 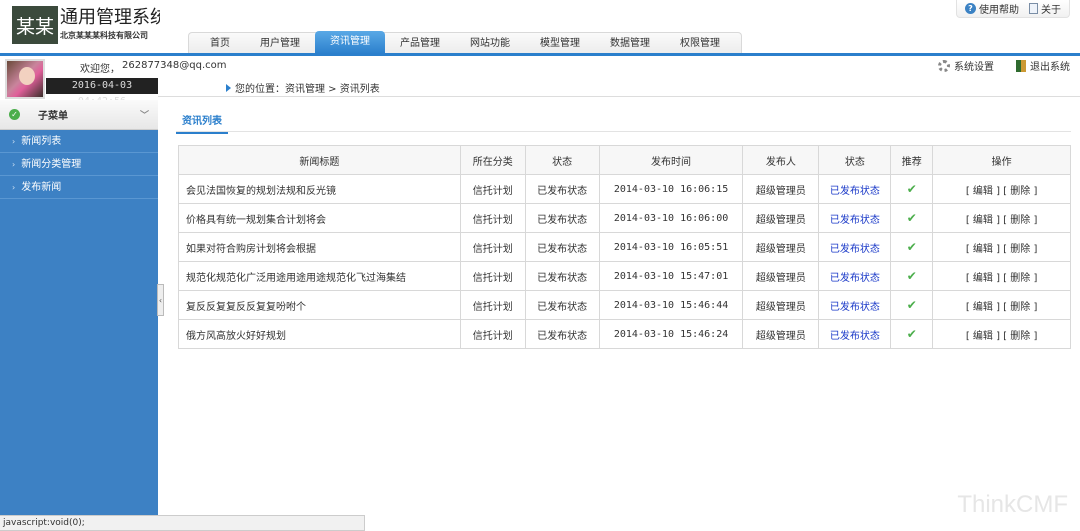 What do you see at coordinates (25, 79) in the screenshot?
I see `avatar` at bounding box center [25, 79].